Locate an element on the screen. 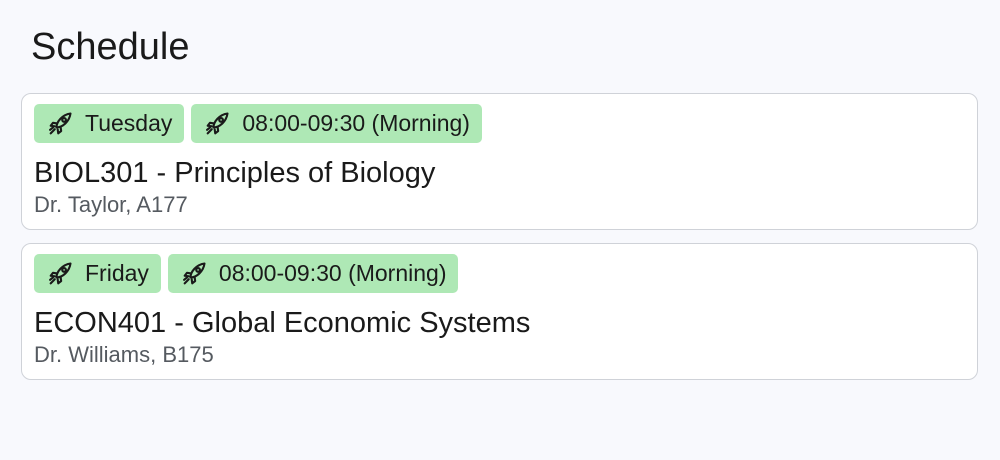 The height and width of the screenshot is (460, 1000). tag-row: Tuesday 08:00-09:30 (Morning) is located at coordinates (258, 123).